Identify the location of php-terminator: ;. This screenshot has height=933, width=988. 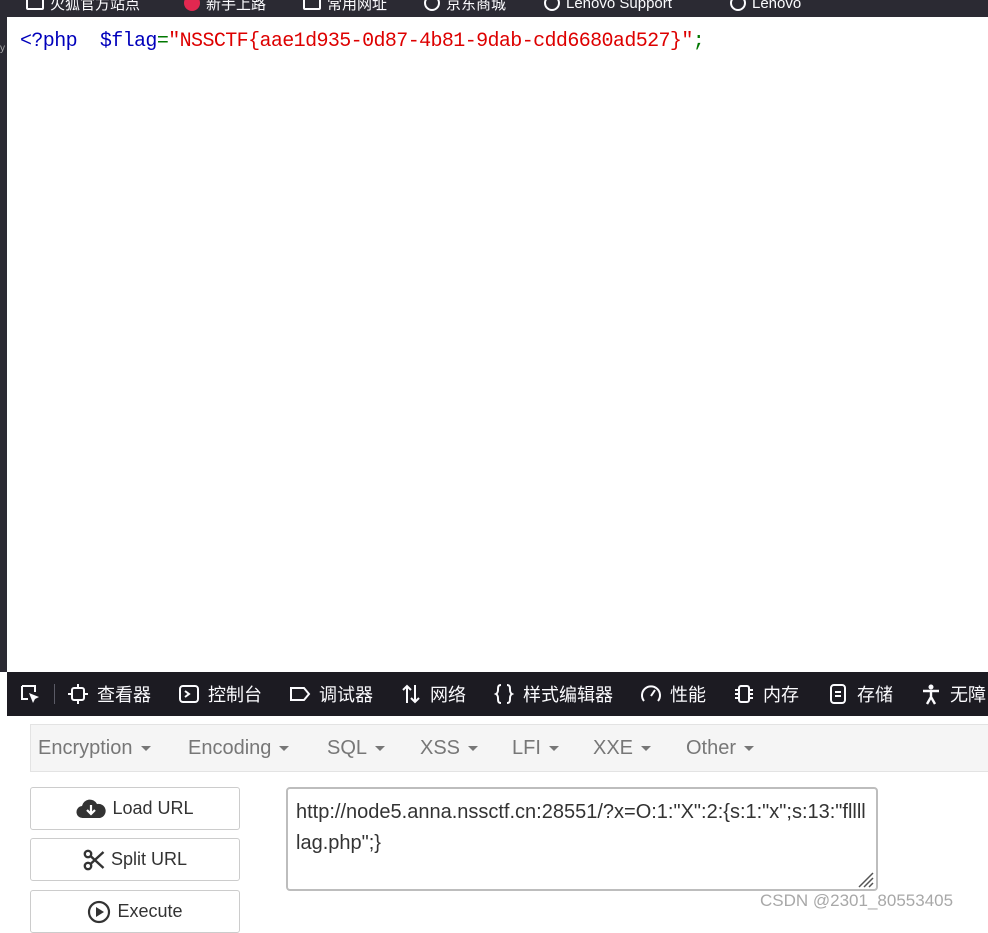
(698, 41).